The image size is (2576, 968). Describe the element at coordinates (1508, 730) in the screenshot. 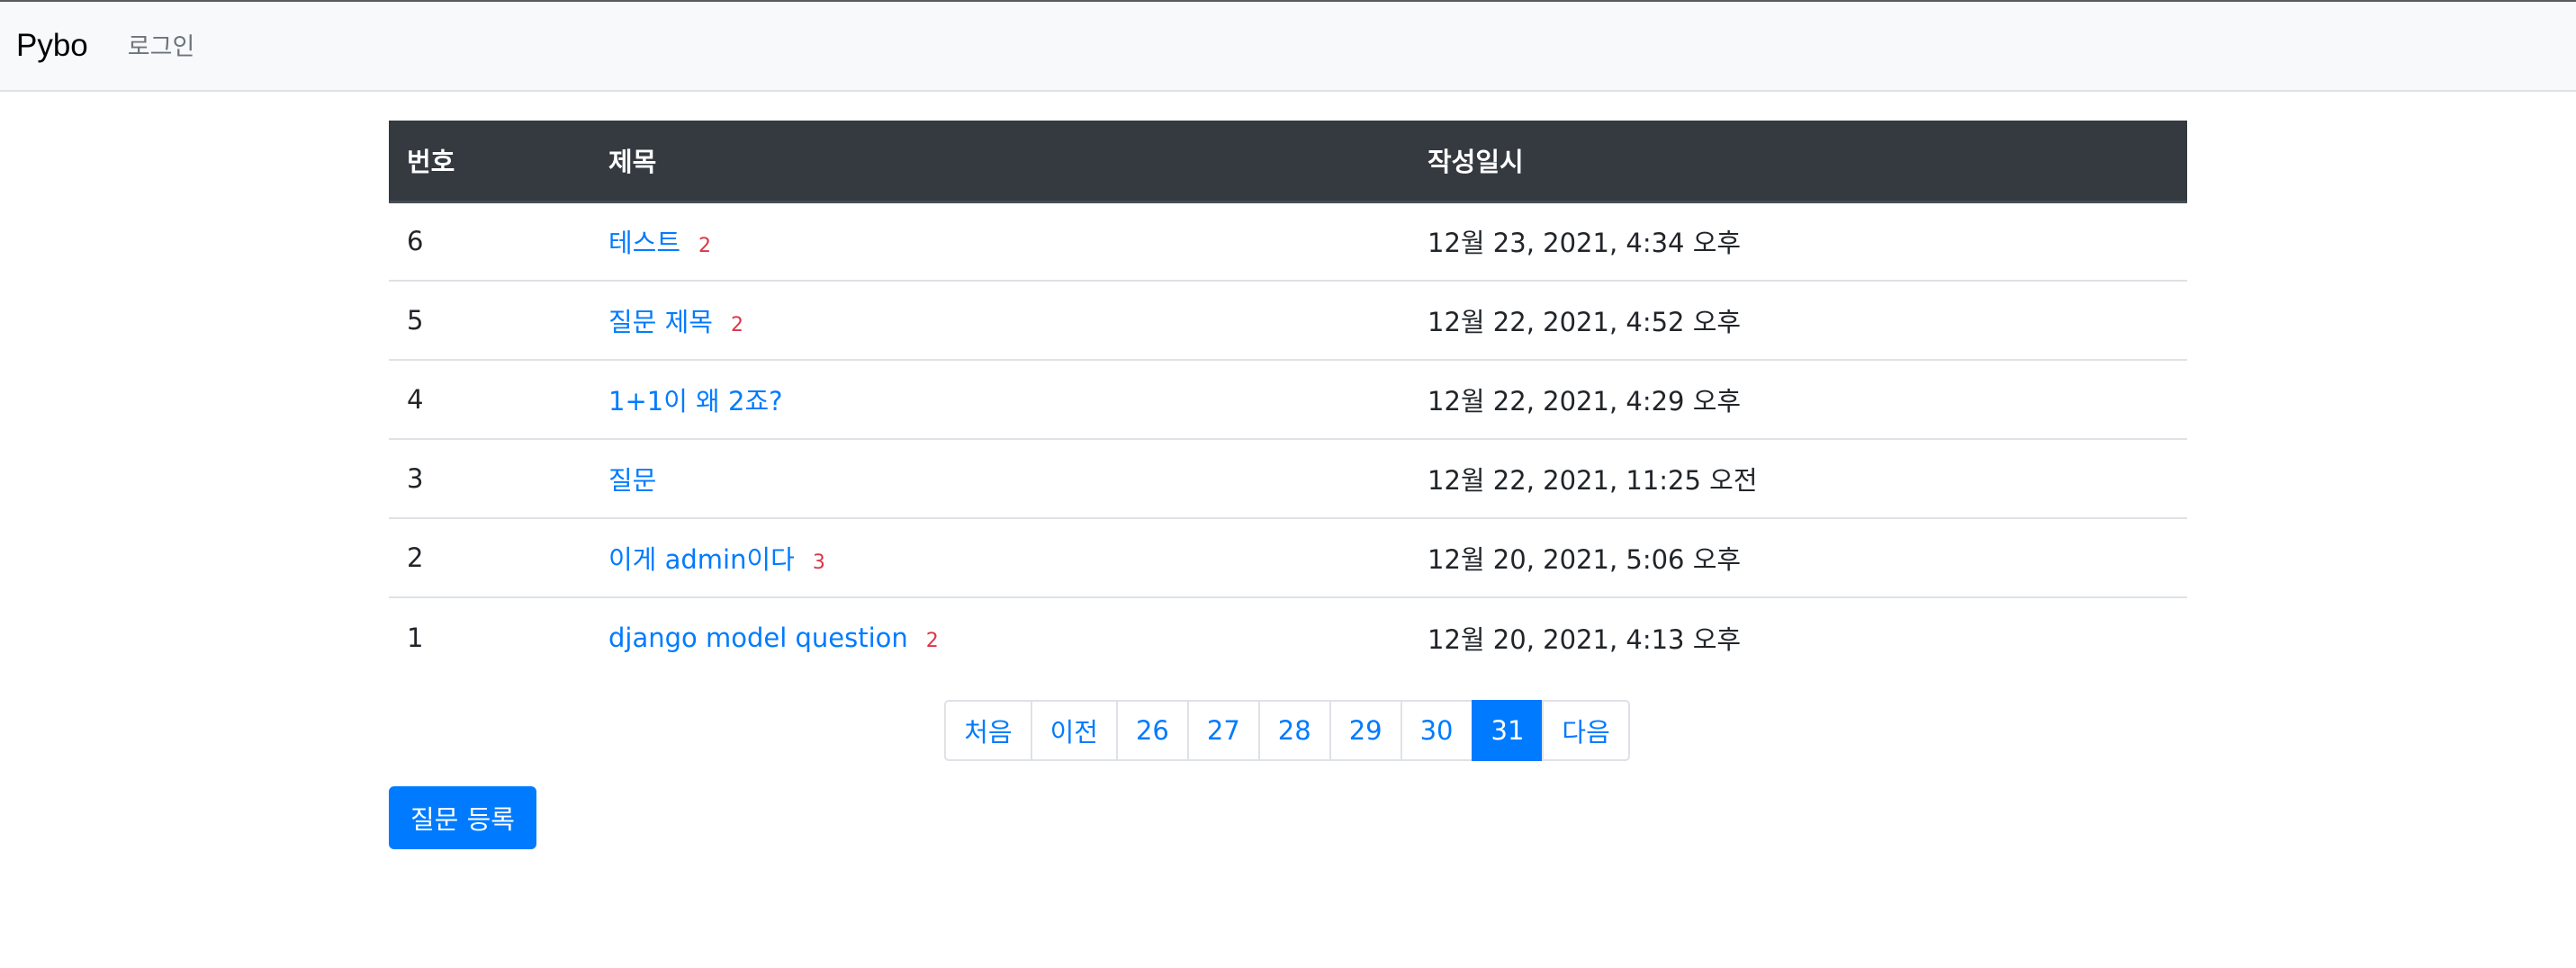

I see `page-current-button: 31` at that location.